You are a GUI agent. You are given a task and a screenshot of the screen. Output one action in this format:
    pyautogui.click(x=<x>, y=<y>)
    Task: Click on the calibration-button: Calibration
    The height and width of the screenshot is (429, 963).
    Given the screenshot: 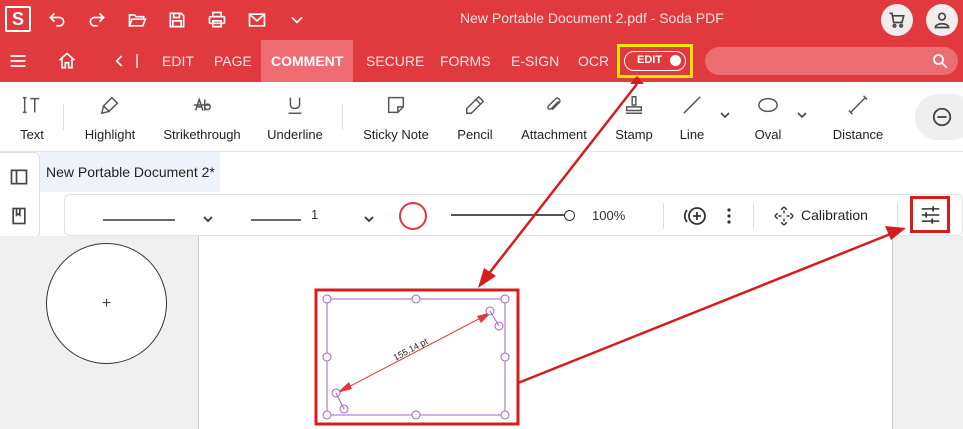 What is the action you would take?
    pyautogui.click(x=826, y=216)
    